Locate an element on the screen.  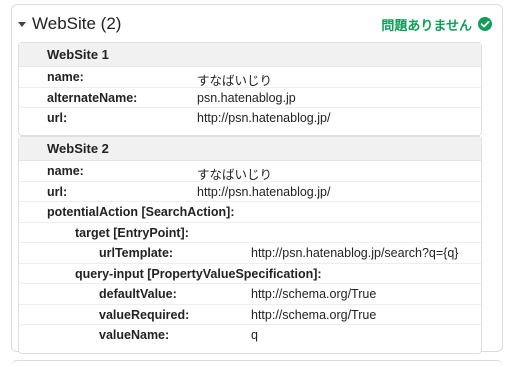
property-value: q is located at coordinates (254, 335).